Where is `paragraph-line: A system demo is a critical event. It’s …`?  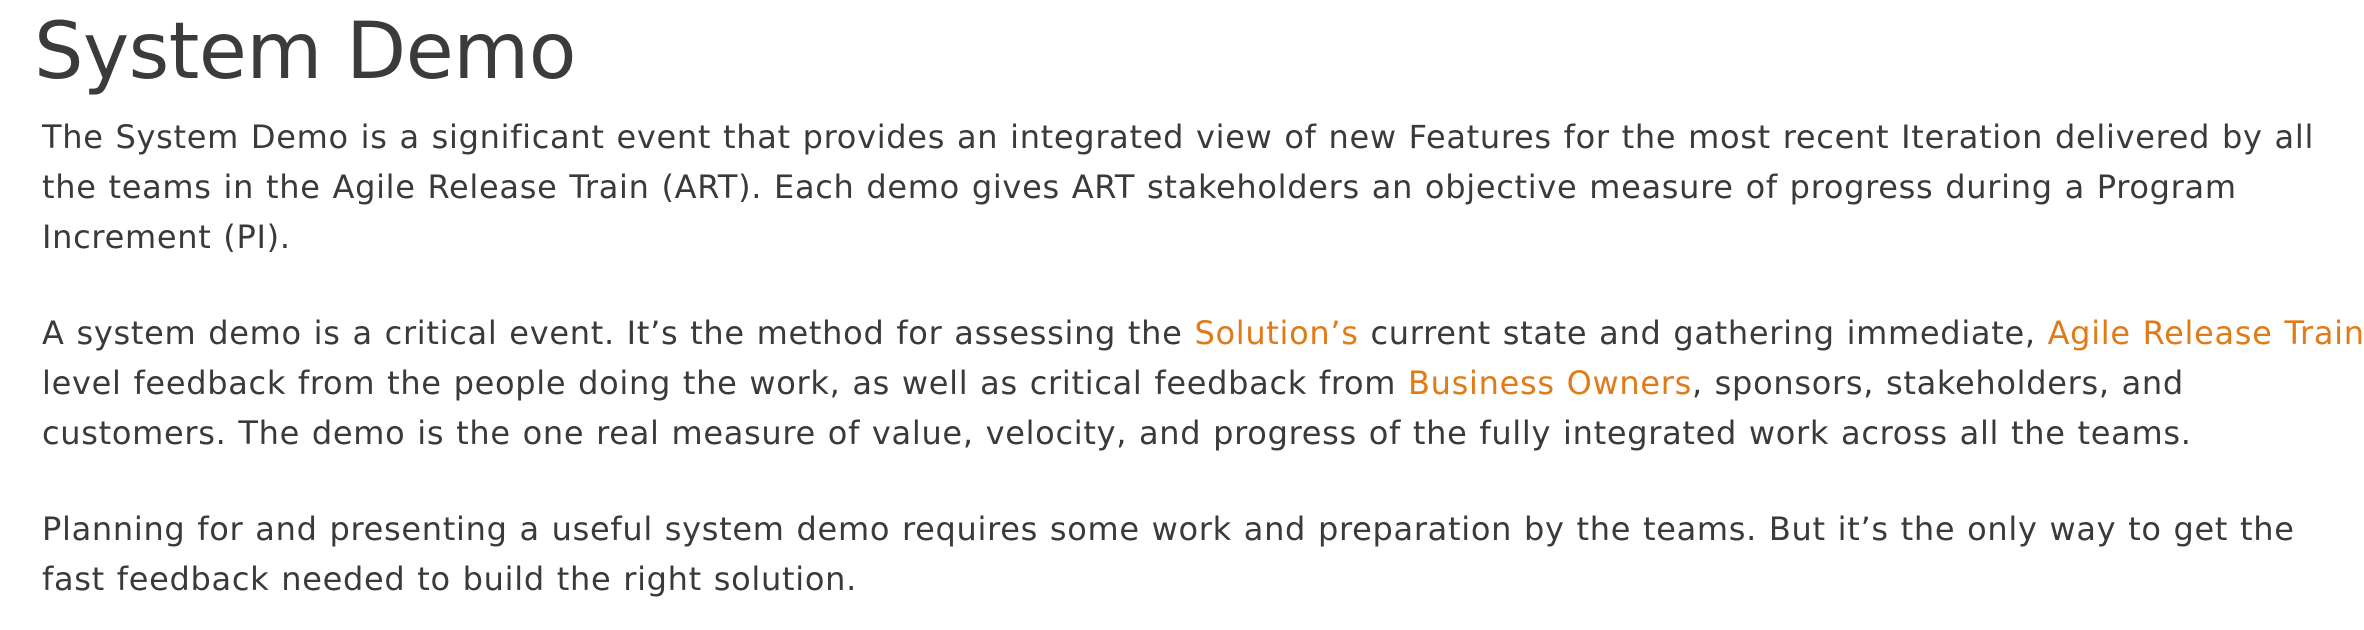
paragraph-line: A system demo is a critical event. It’s … is located at coordinates (1203, 333).